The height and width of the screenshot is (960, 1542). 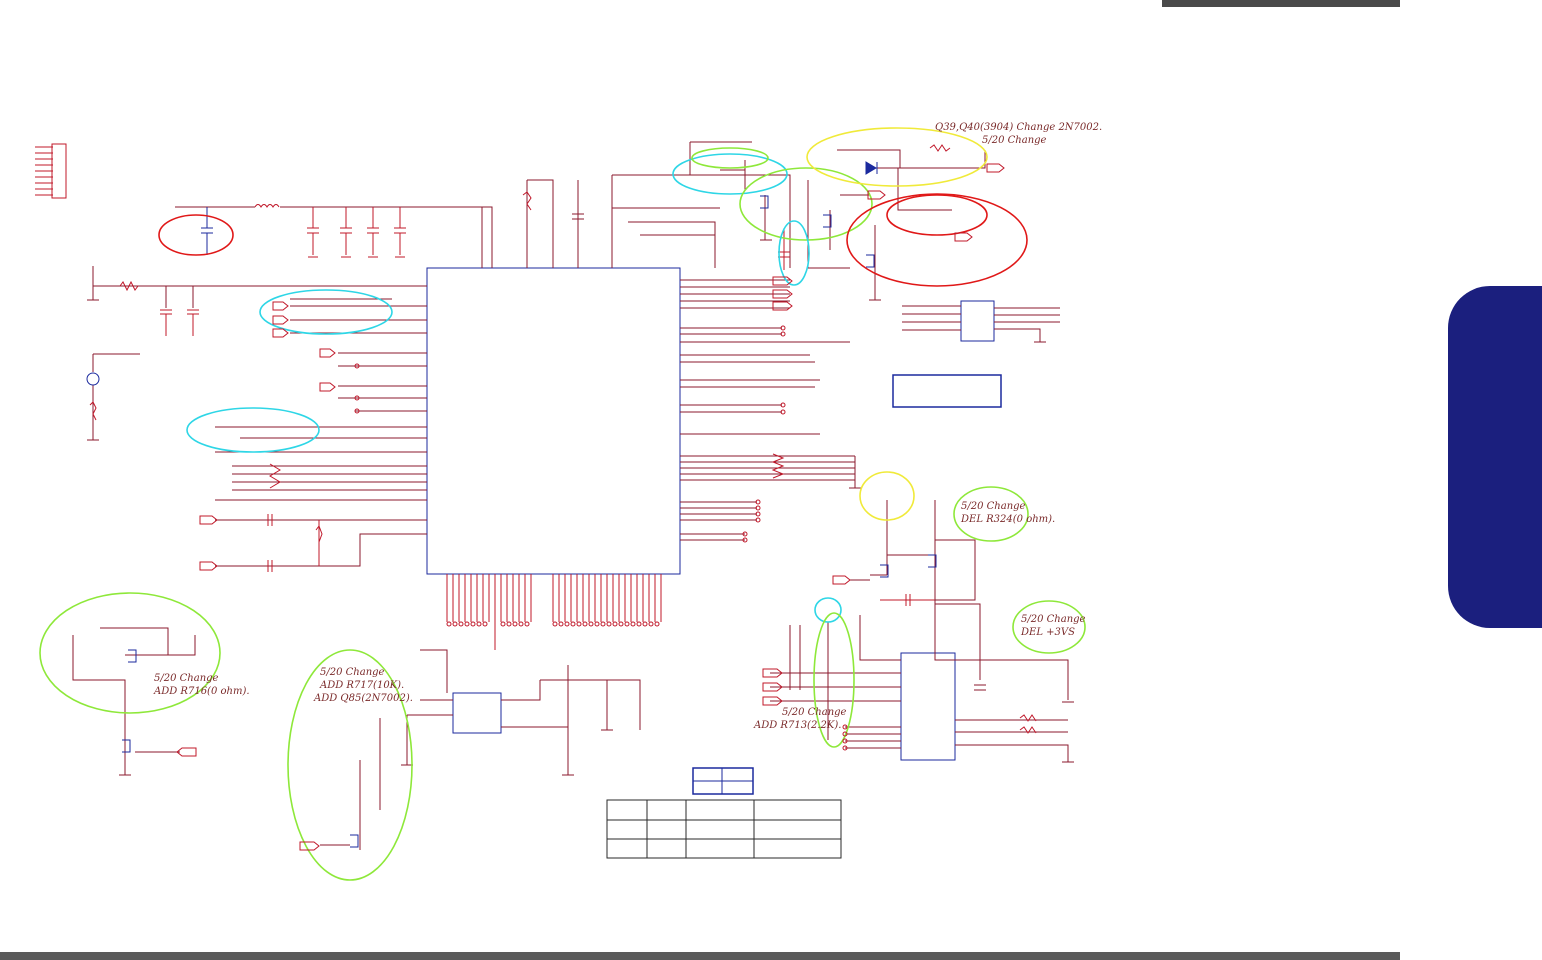 I want to click on main-controller-ic, so click(x=553, y=421).